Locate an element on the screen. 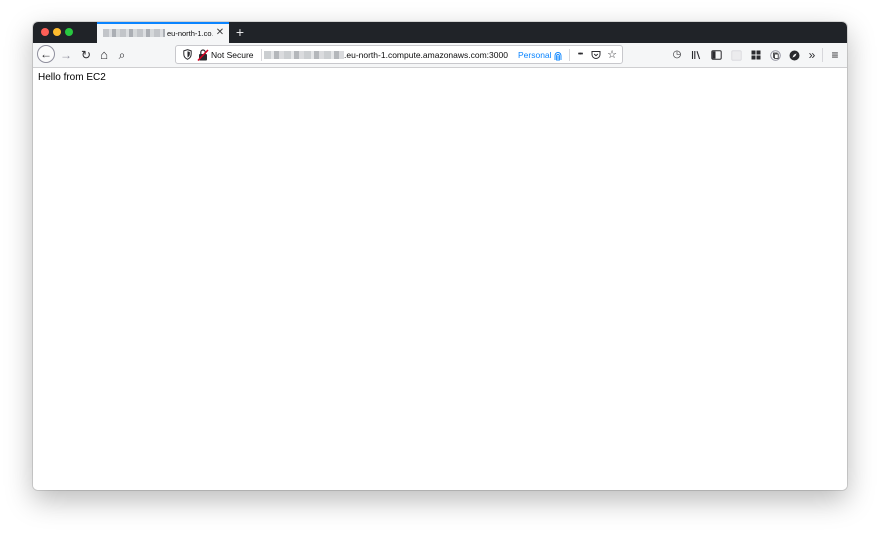  new-tab-button: + is located at coordinates (240, 32).